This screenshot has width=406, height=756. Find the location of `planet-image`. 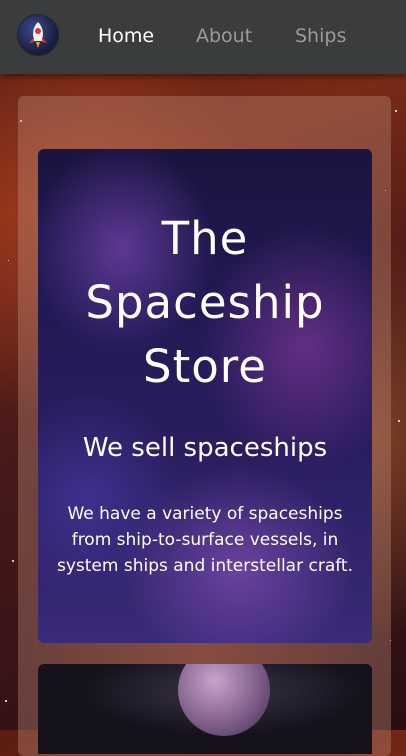

planet-image is located at coordinates (224, 700).